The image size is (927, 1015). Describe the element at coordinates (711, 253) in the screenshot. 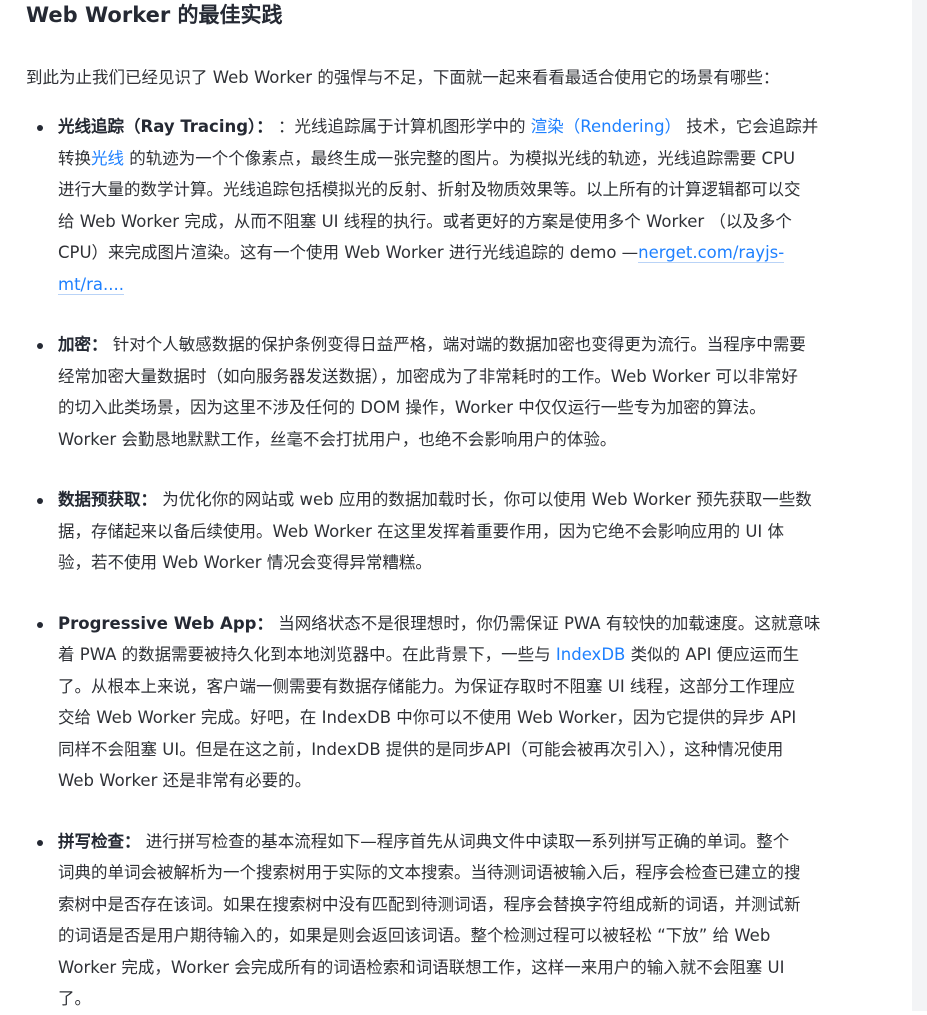

I see `inline-link: nerget.com/rayjs-` at that location.